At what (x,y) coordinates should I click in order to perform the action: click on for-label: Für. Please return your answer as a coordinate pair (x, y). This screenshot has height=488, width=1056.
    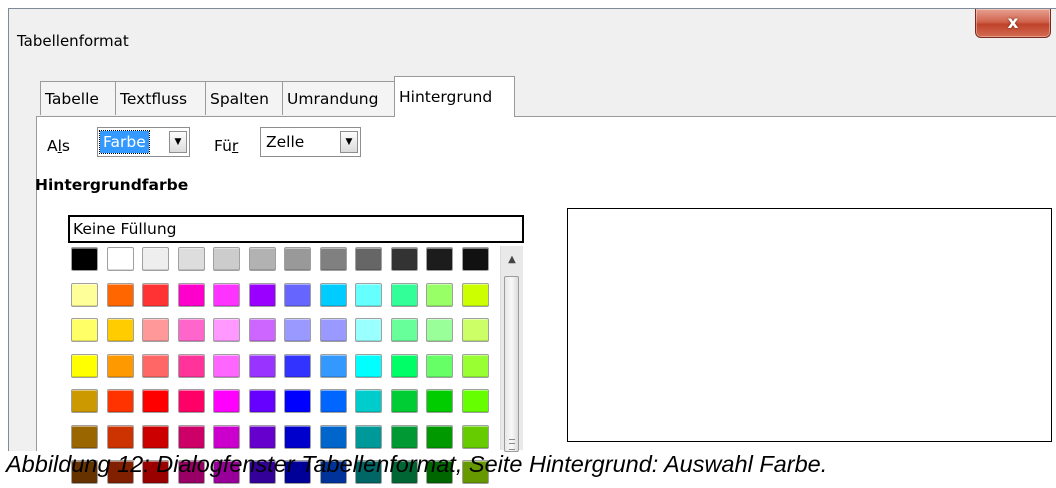
    Looking at the image, I should click on (226, 146).